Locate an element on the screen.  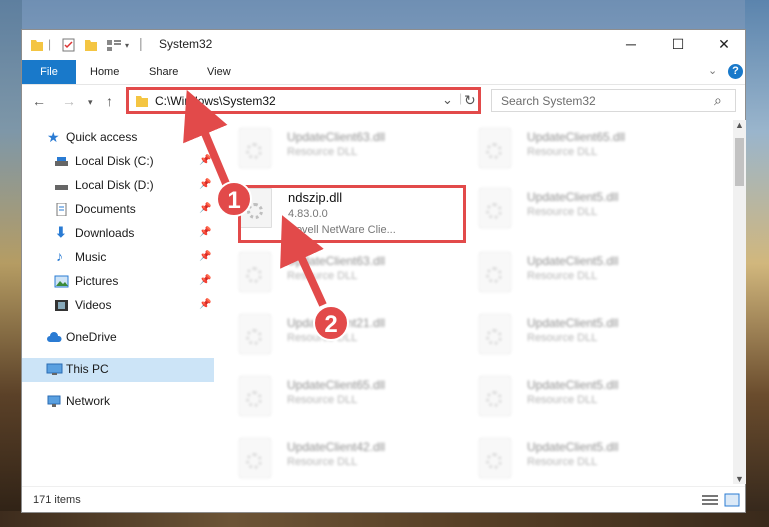
step-badge-2: 2 is located at coordinates (331, 323).